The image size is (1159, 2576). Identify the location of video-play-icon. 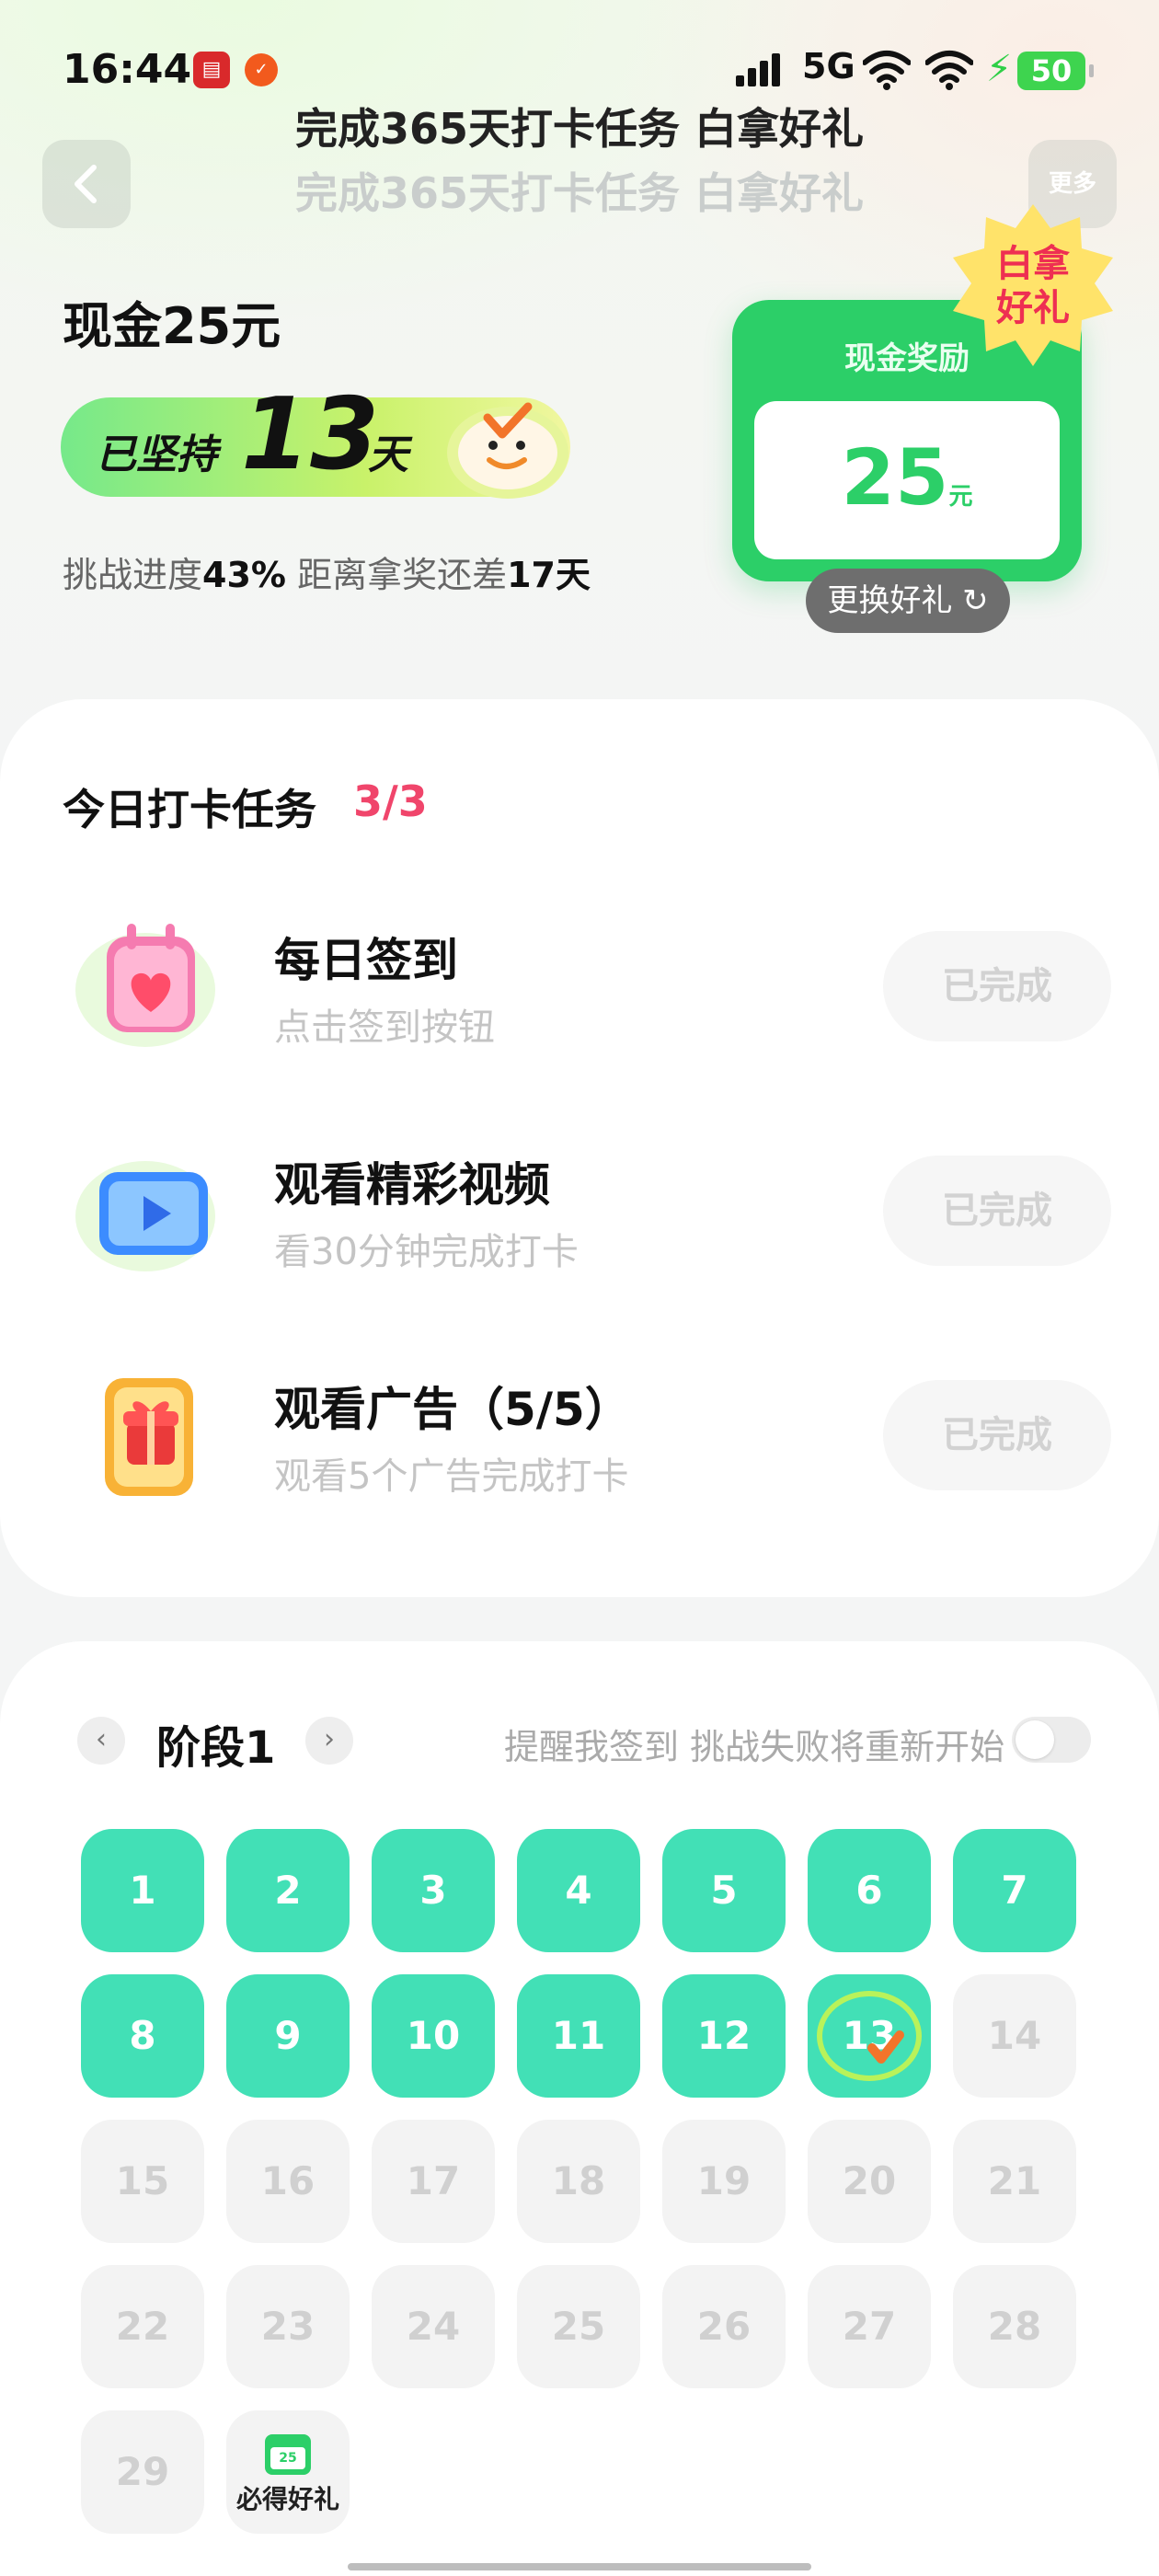
(145, 1216).